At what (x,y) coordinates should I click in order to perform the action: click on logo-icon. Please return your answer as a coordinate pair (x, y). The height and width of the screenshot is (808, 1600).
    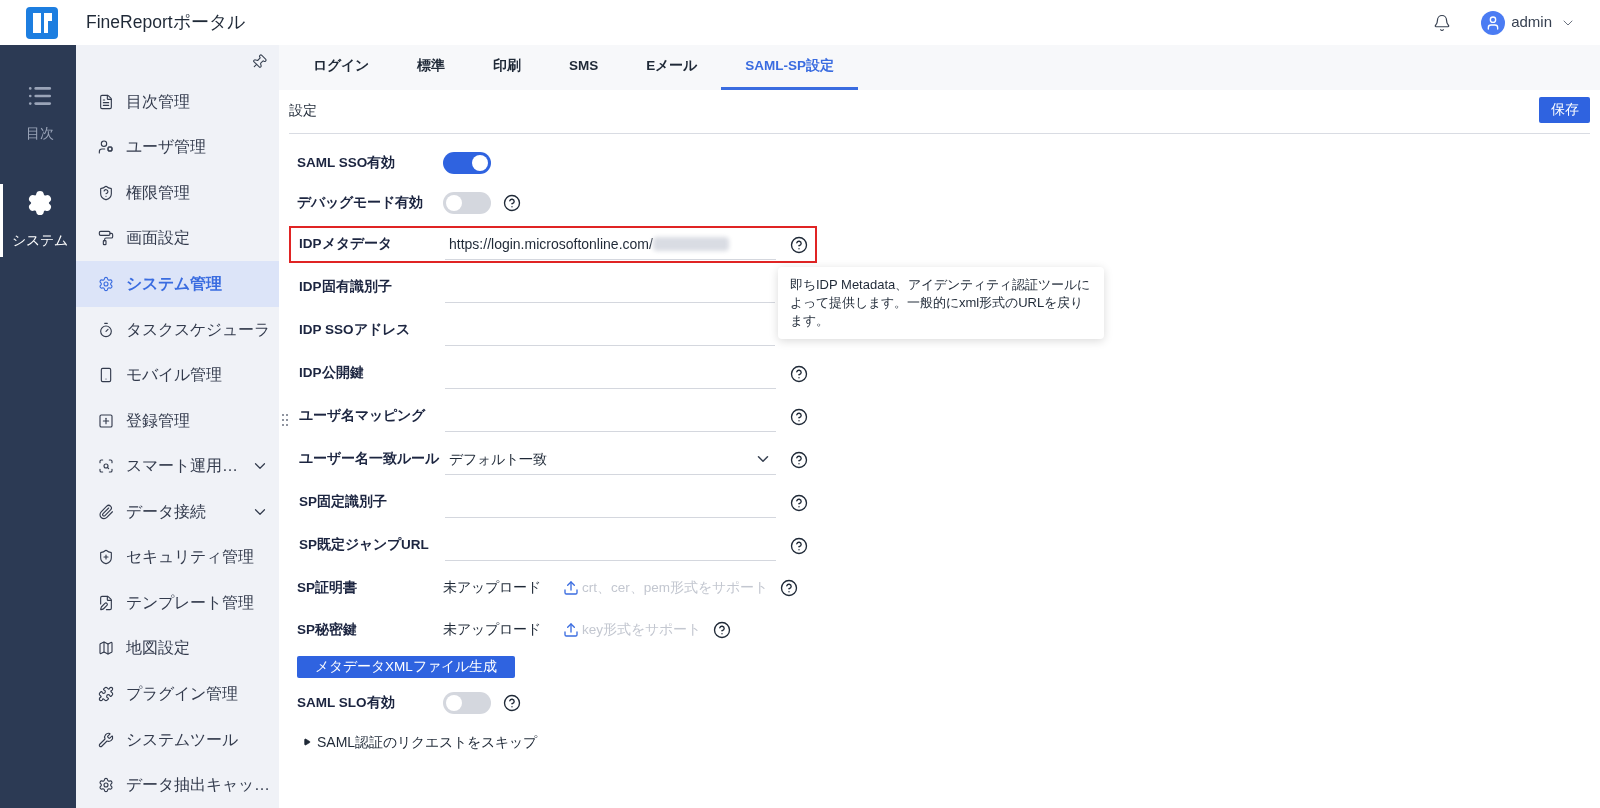
    Looking at the image, I should click on (42, 22).